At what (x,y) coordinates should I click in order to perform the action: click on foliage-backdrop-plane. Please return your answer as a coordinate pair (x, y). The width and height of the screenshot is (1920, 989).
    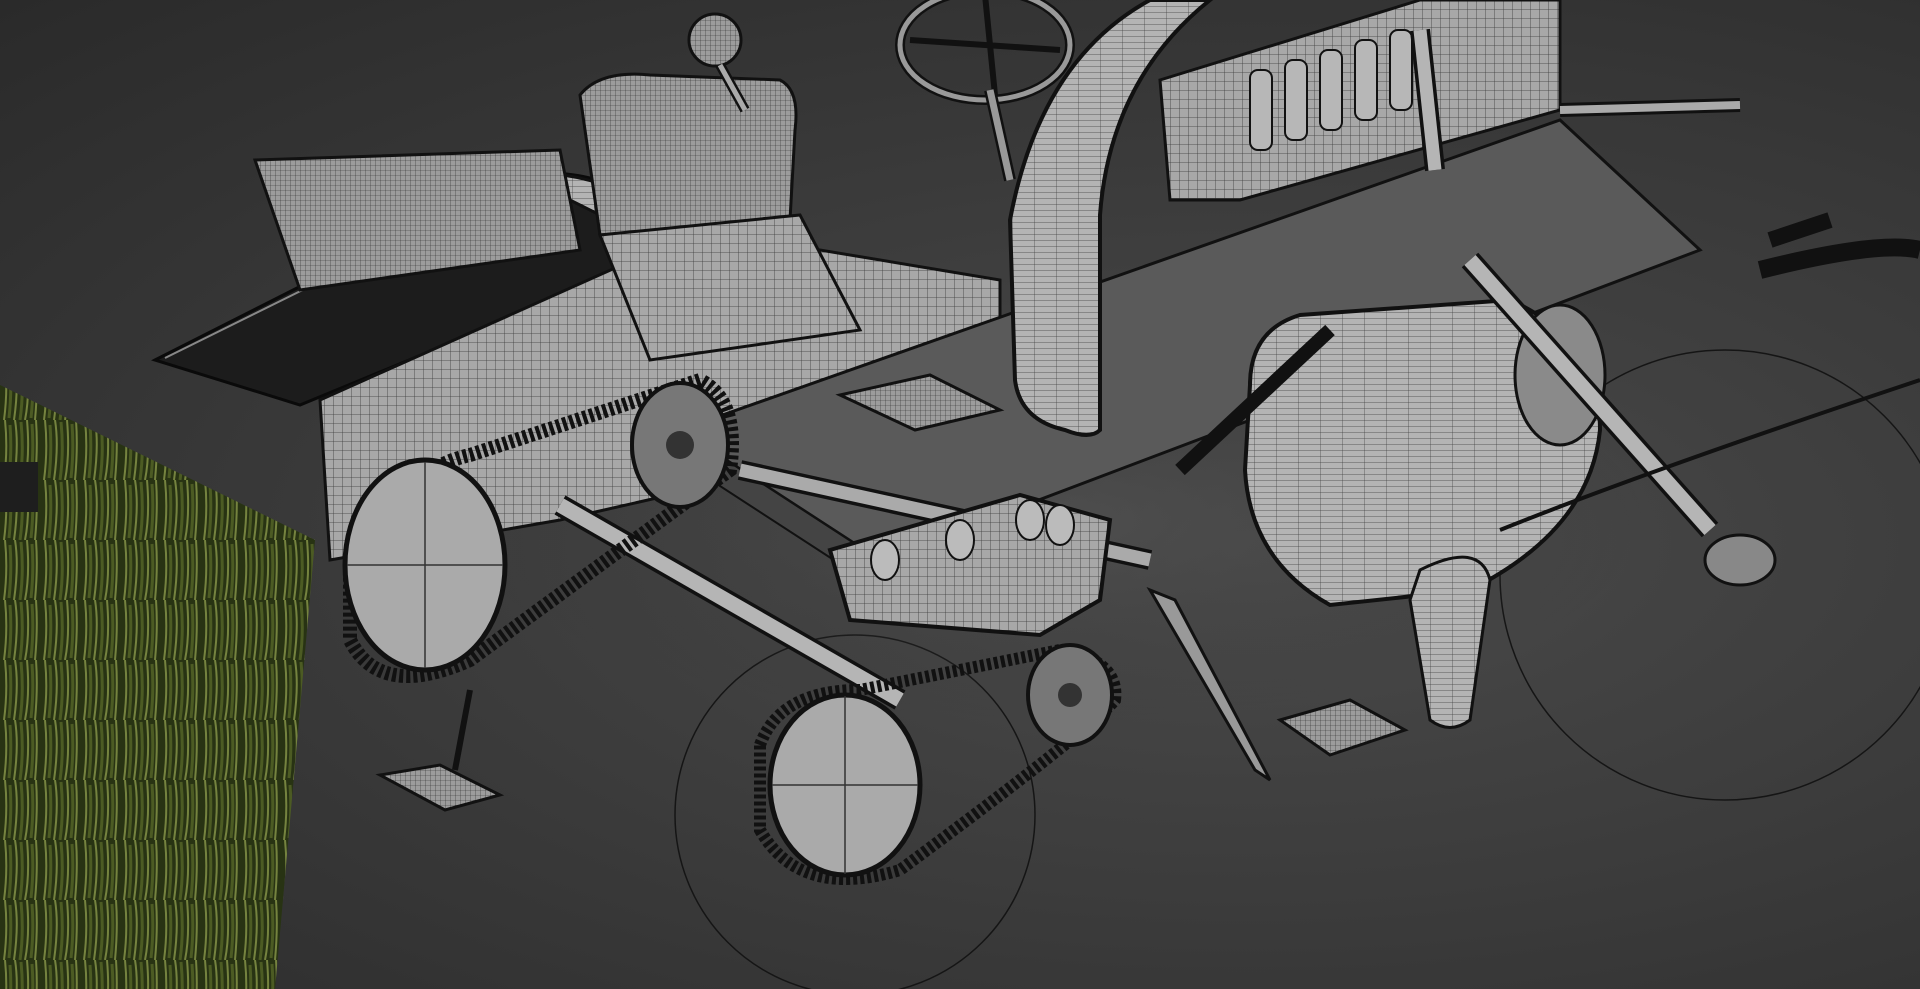
    Looking at the image, I should click on (157, 687).